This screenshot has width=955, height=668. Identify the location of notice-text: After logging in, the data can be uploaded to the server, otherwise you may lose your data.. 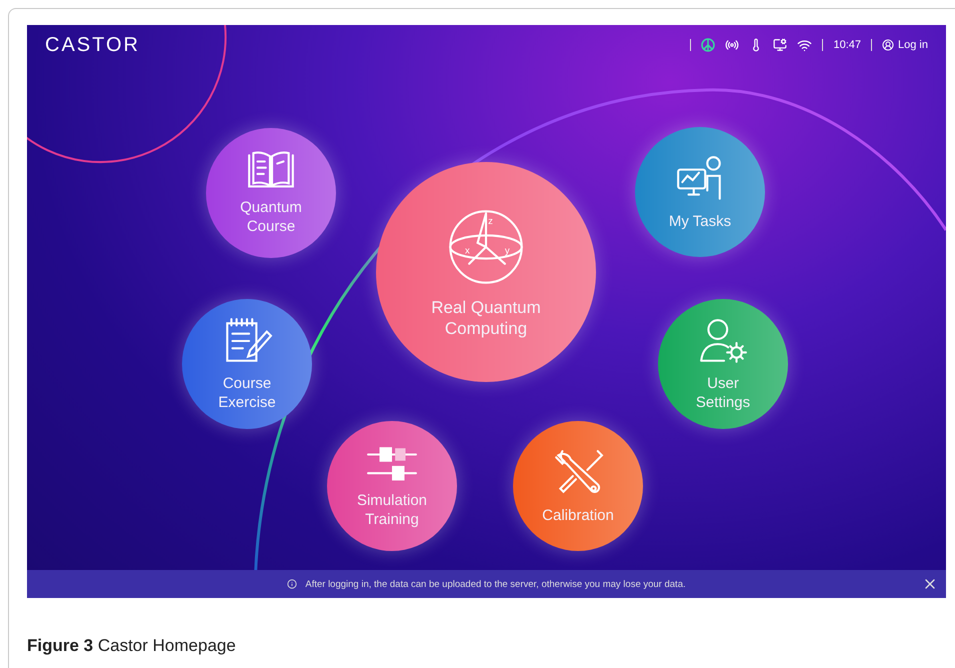
(495, 584).